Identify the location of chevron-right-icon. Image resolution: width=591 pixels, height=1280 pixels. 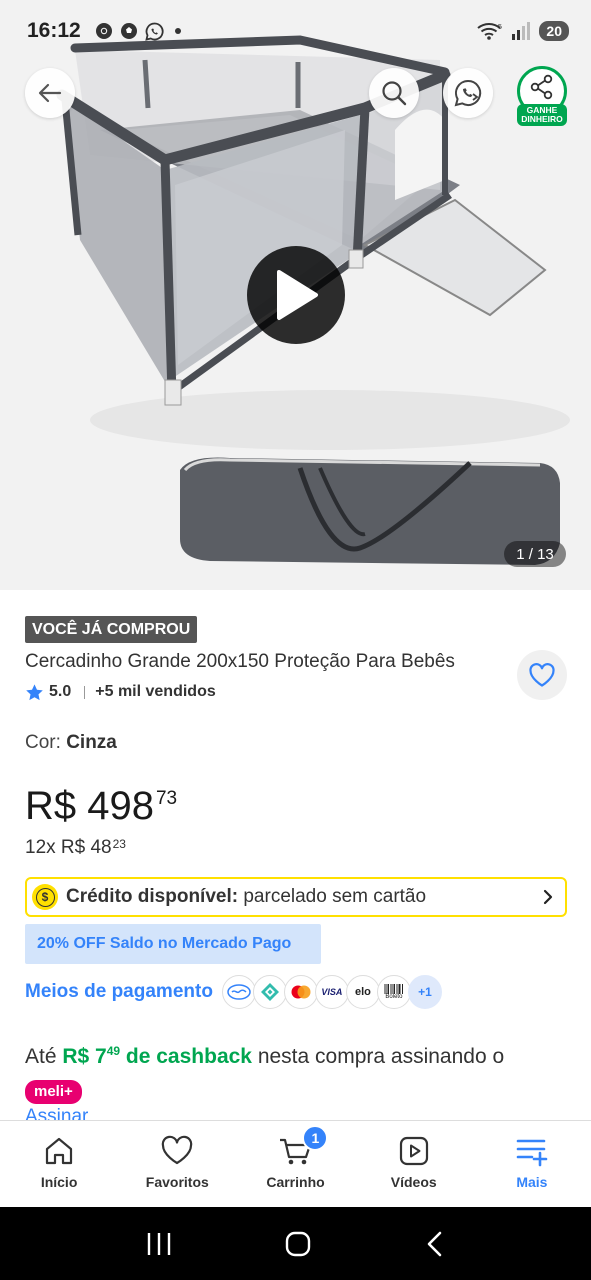
(548, 897).